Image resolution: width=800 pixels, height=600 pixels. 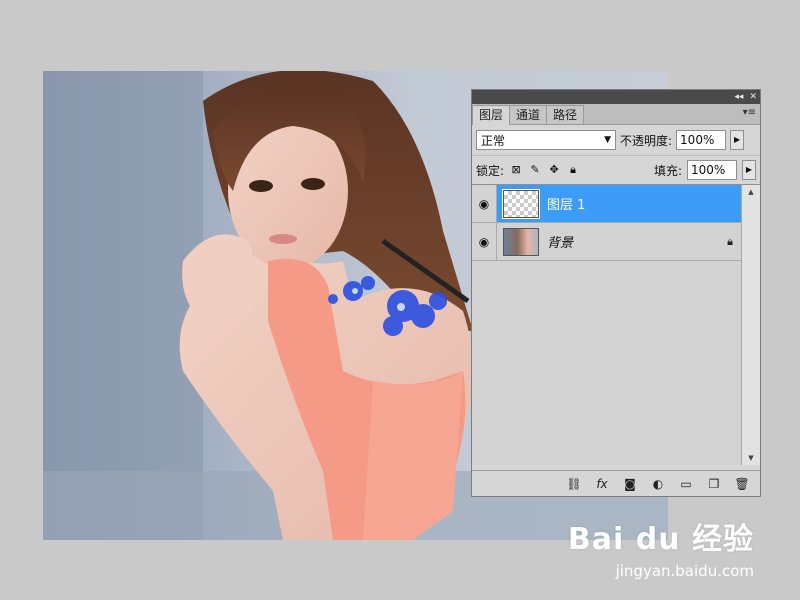 I want to click on link-icon: ⛓, so click(x=574, y=484).